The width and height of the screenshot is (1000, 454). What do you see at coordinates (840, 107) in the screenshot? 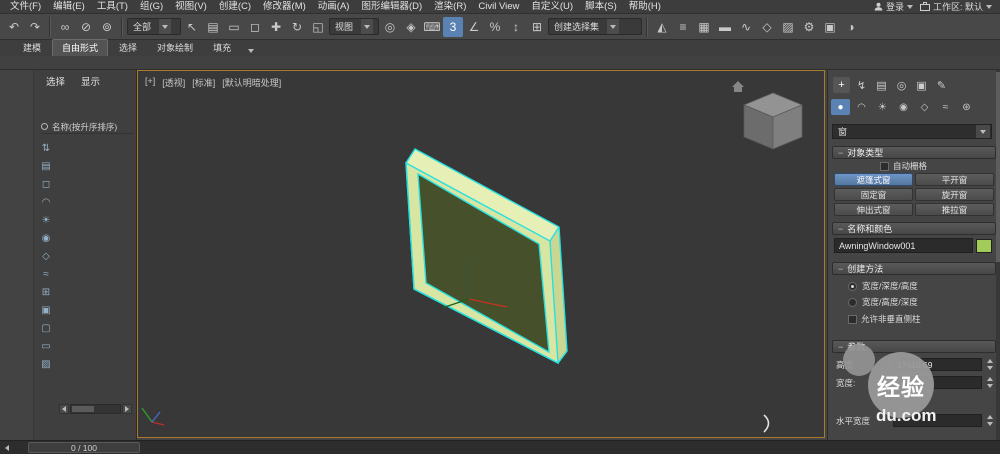
I see `category-geometry-icon: ●` at bounding box center [840, 107].